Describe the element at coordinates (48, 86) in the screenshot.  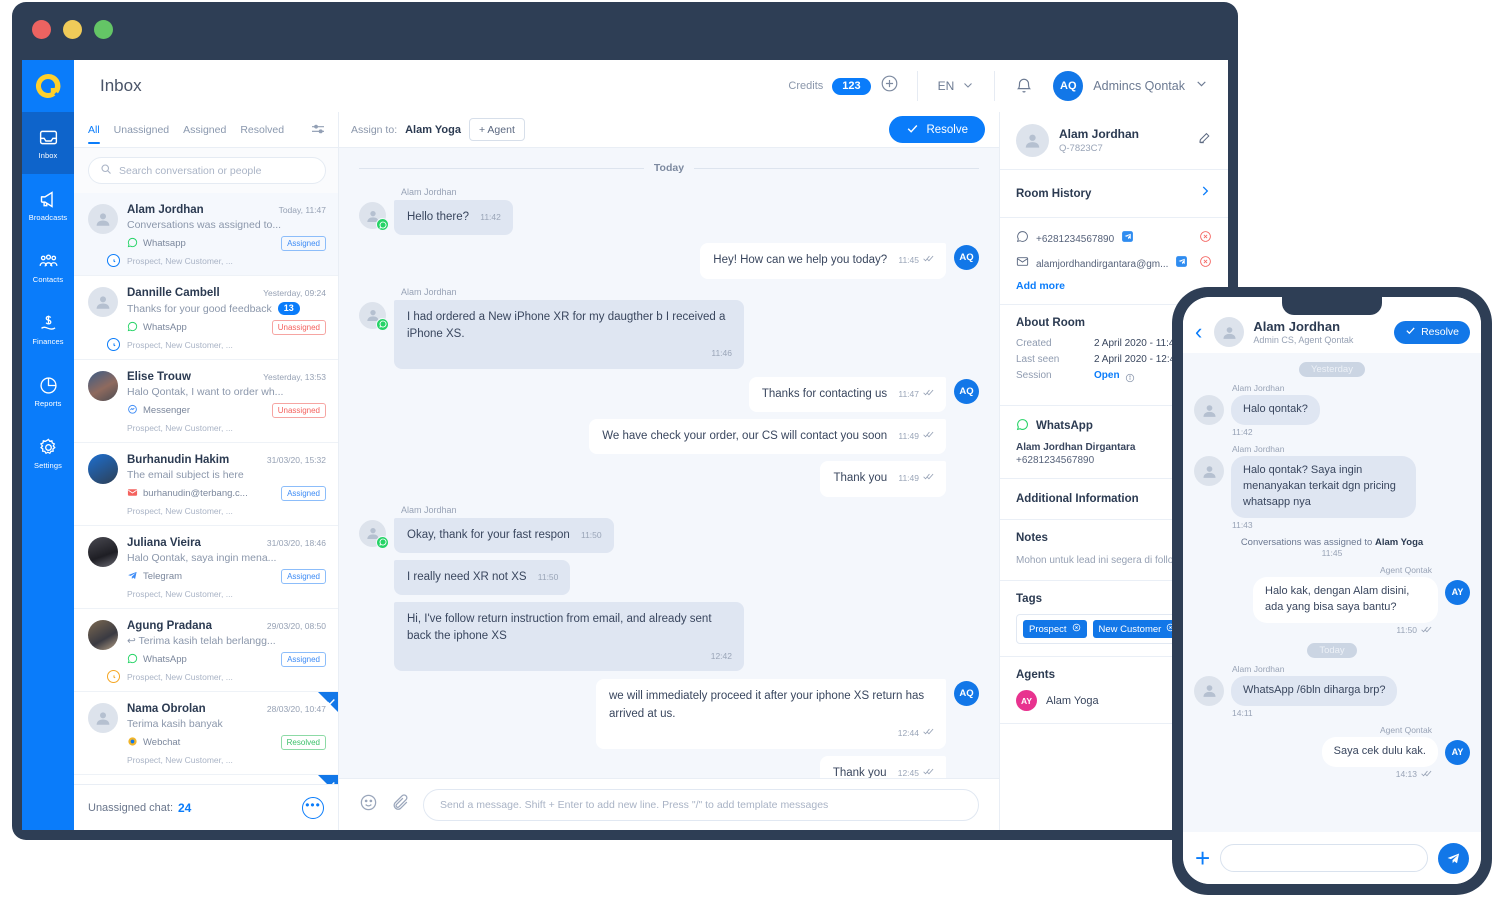
I see `qontak-logo` at that location.